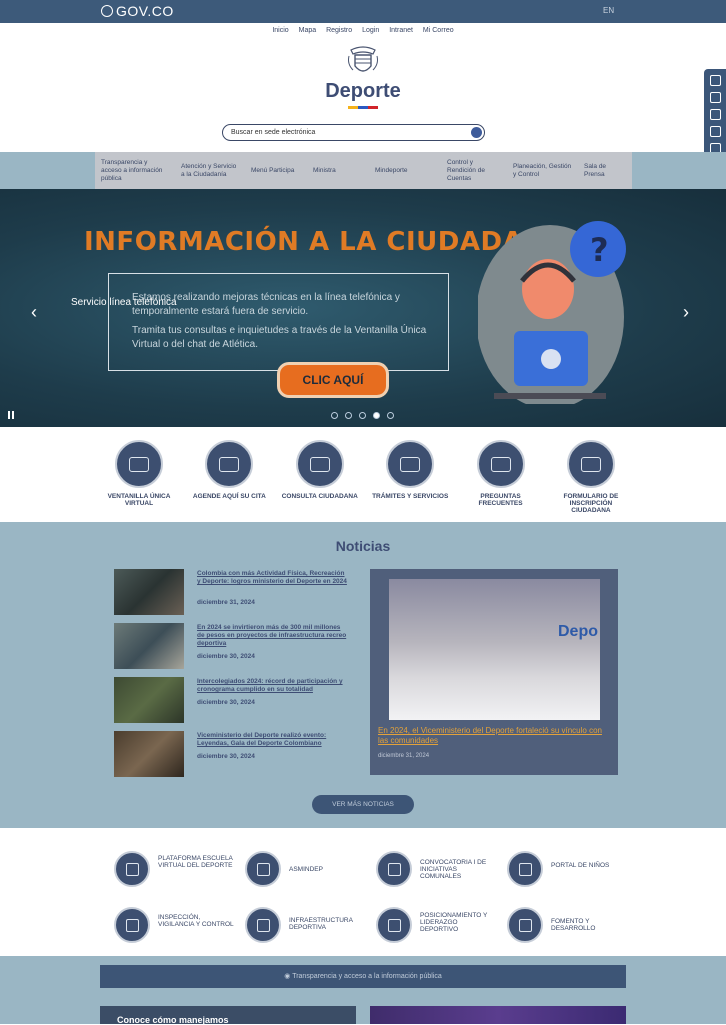  What do you see at coordinates (363, 91) in the screenshot?
I see `site-brand: Deporte` at bounding box center [363, 91].